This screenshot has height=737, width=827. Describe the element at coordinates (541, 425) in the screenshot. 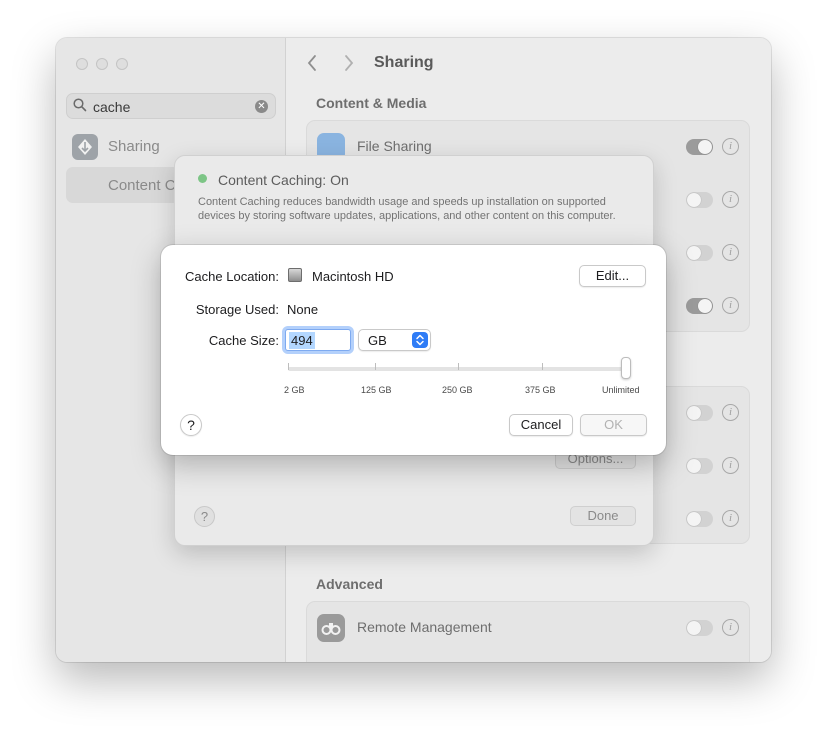

I see `cancel-button: Cancel` at that location.